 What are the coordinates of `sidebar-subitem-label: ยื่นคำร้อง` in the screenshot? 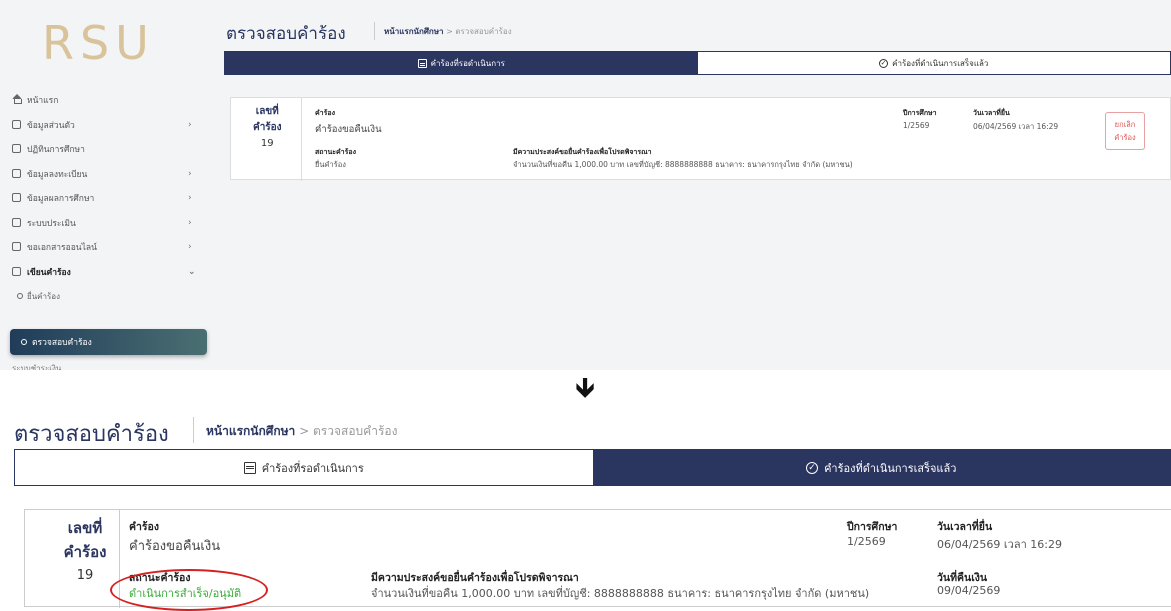 It's located at (44, 296).